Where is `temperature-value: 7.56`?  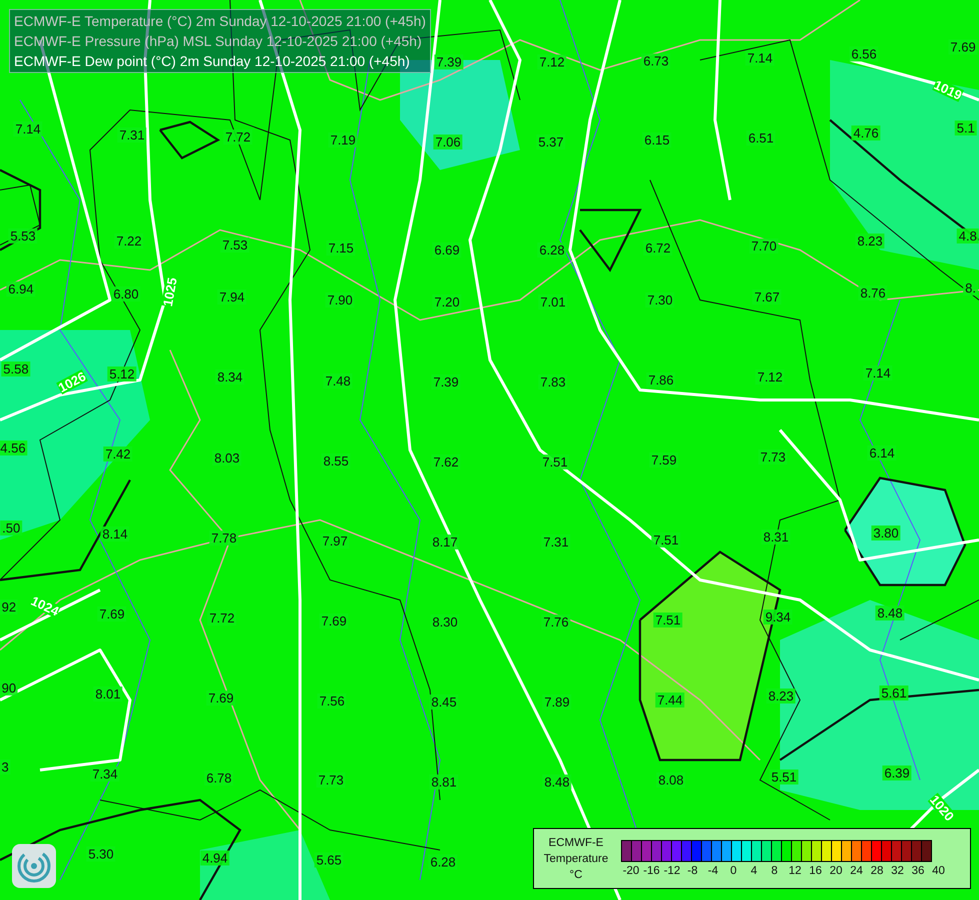
temperature-value: 7.56 is located at coordinates (332, 701).